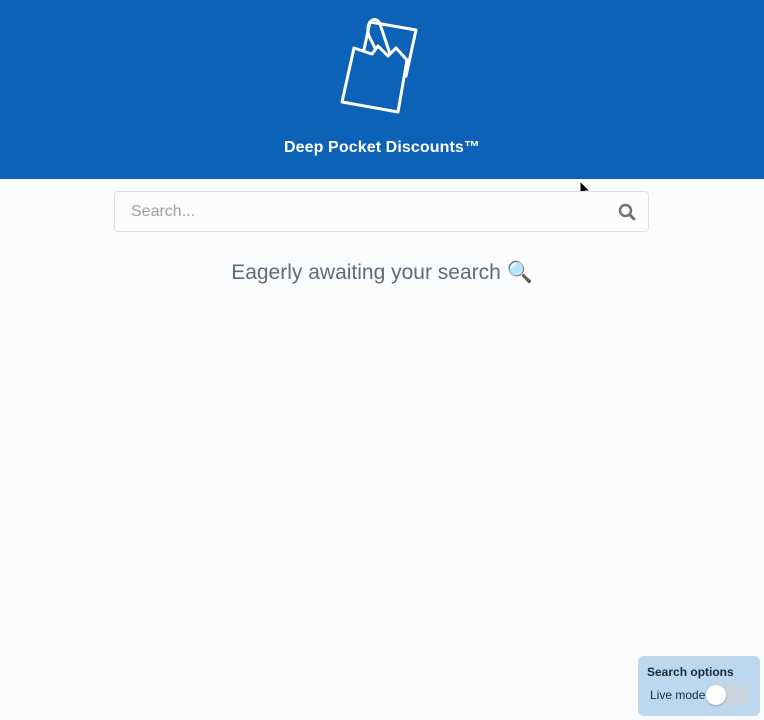 This screenshot has height=720, width=764. I want to click on live-mode-toggle, so click(728, 695).